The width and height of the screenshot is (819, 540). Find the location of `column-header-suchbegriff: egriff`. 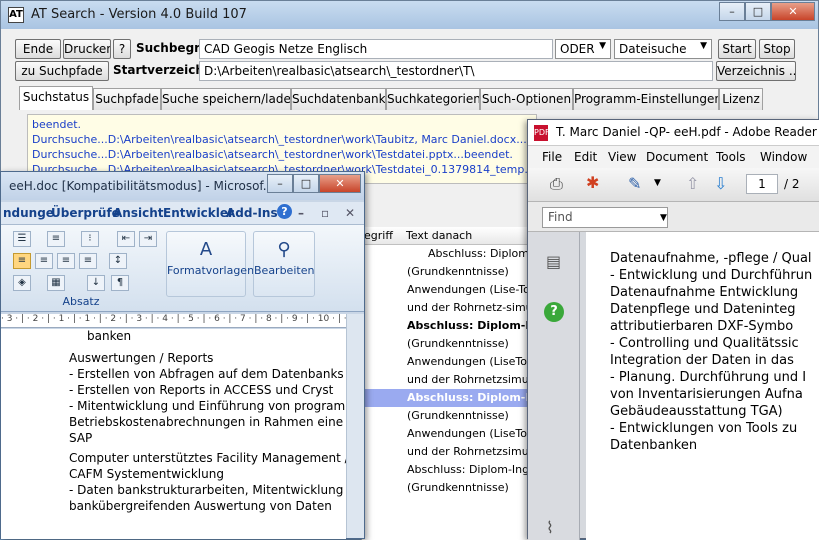

column-header-suchbegriff: egriff is located at coordinates (378, 235).